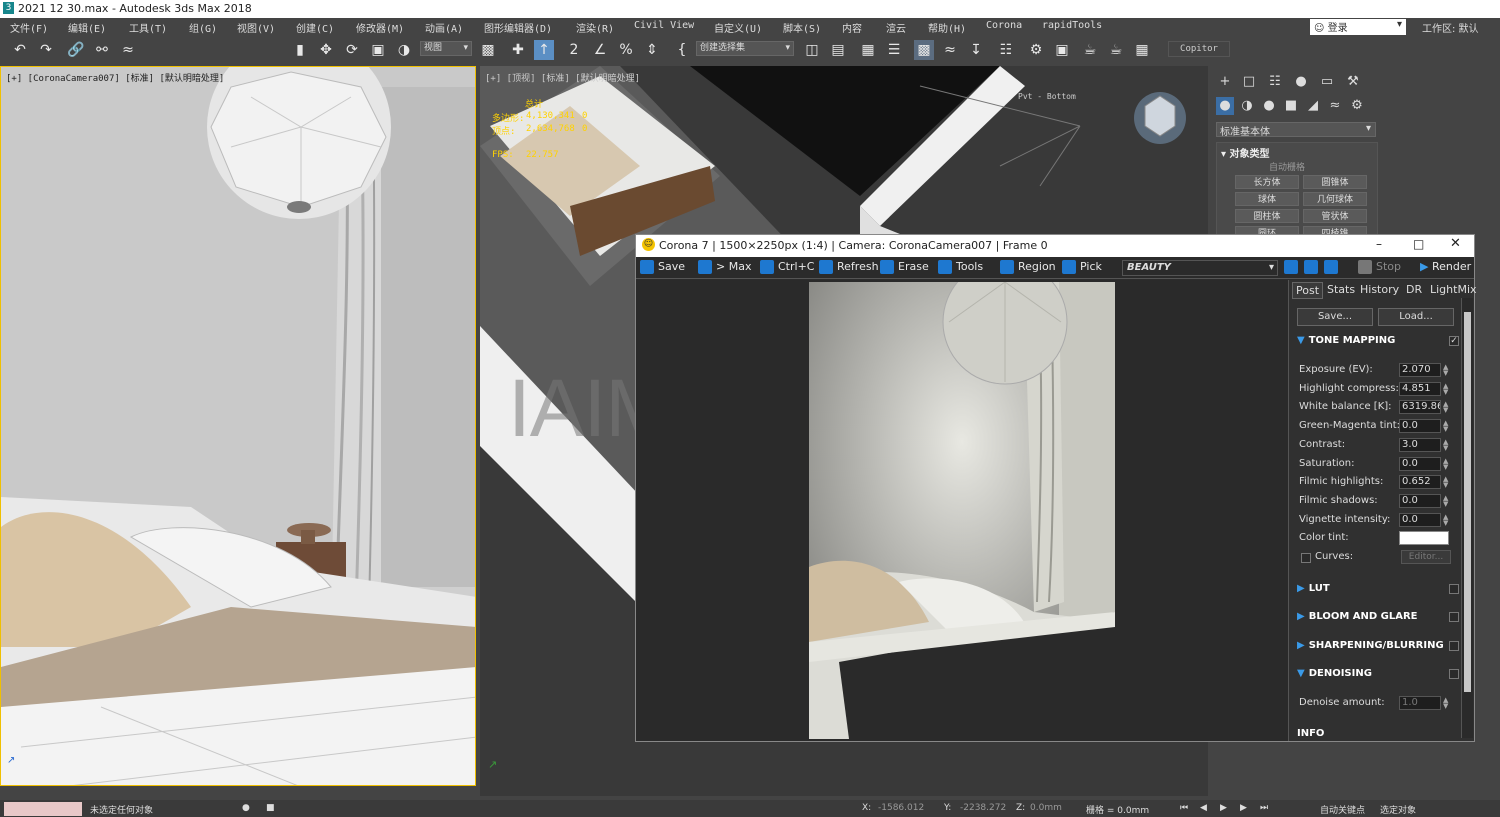 This screenshot has width=1500, height=817. I want to click on refresh-button: Refresh, so click(849, 268).